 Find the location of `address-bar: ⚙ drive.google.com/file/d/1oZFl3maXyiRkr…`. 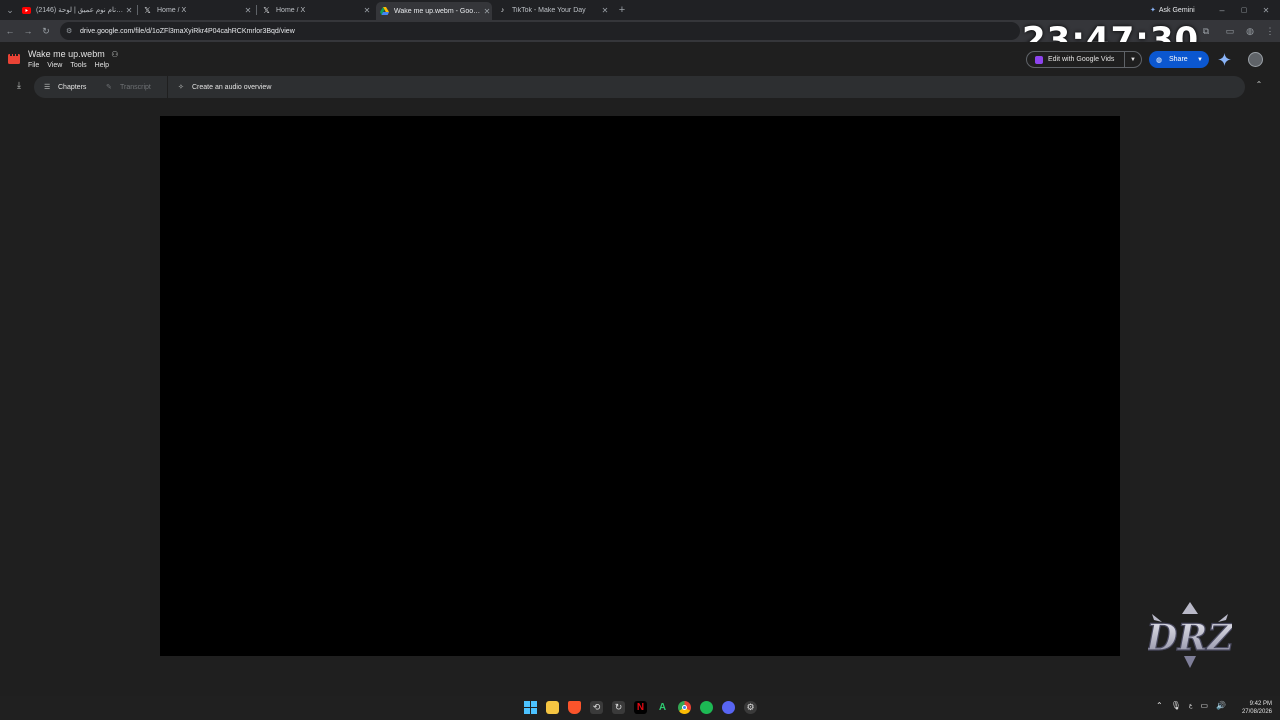

address-bar: ⚙ drive.google.com/file/d/1oZFl3maXyiRkr… is located at coordinates (540, 31).